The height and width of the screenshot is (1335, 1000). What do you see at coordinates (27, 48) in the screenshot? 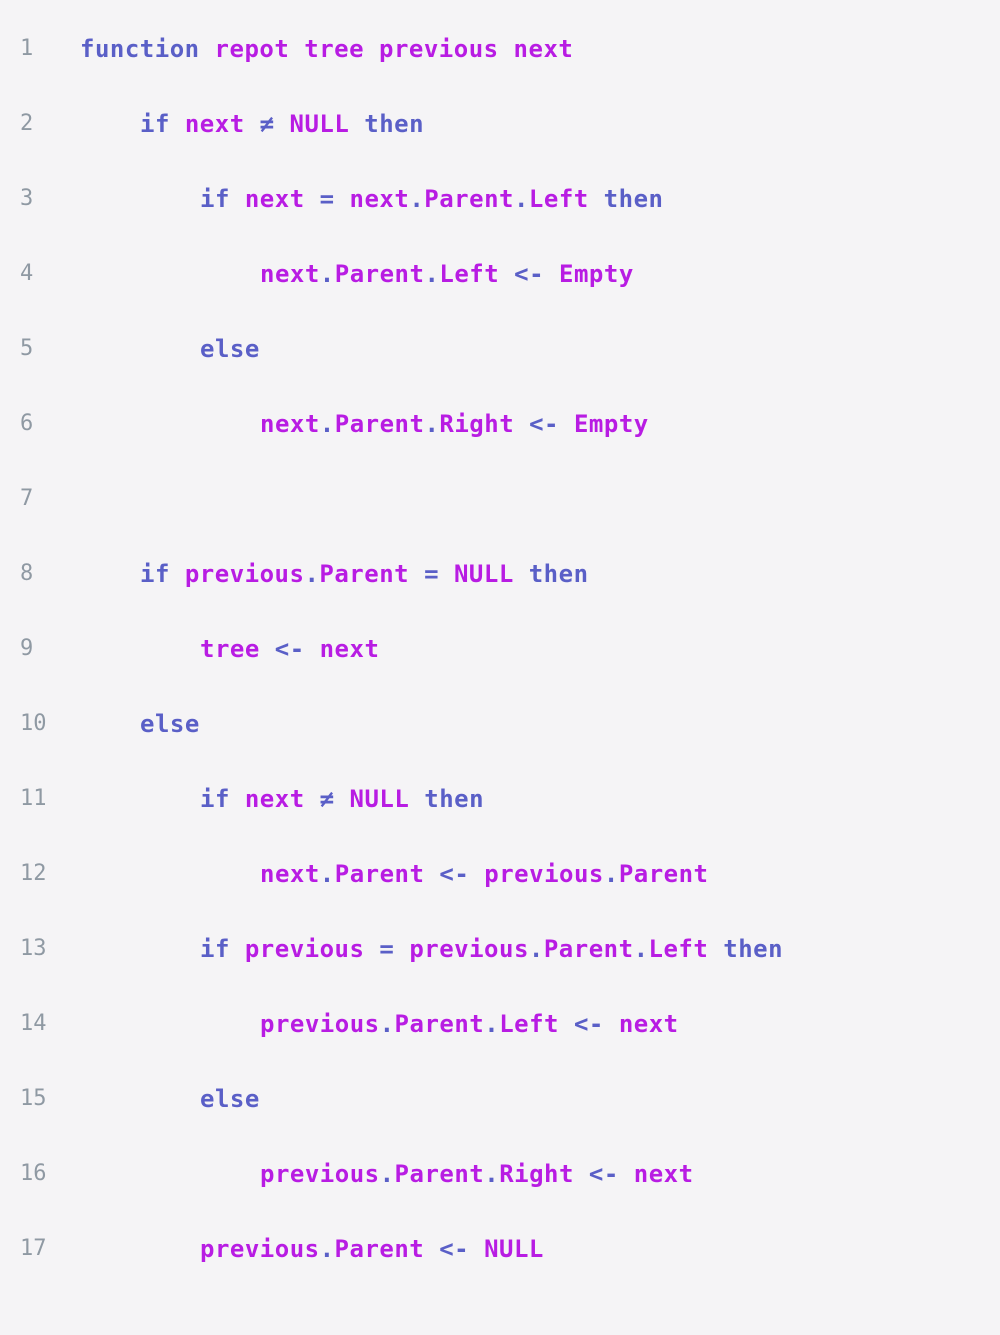
I see `line-number: 1` at bounding box center [27, 48].